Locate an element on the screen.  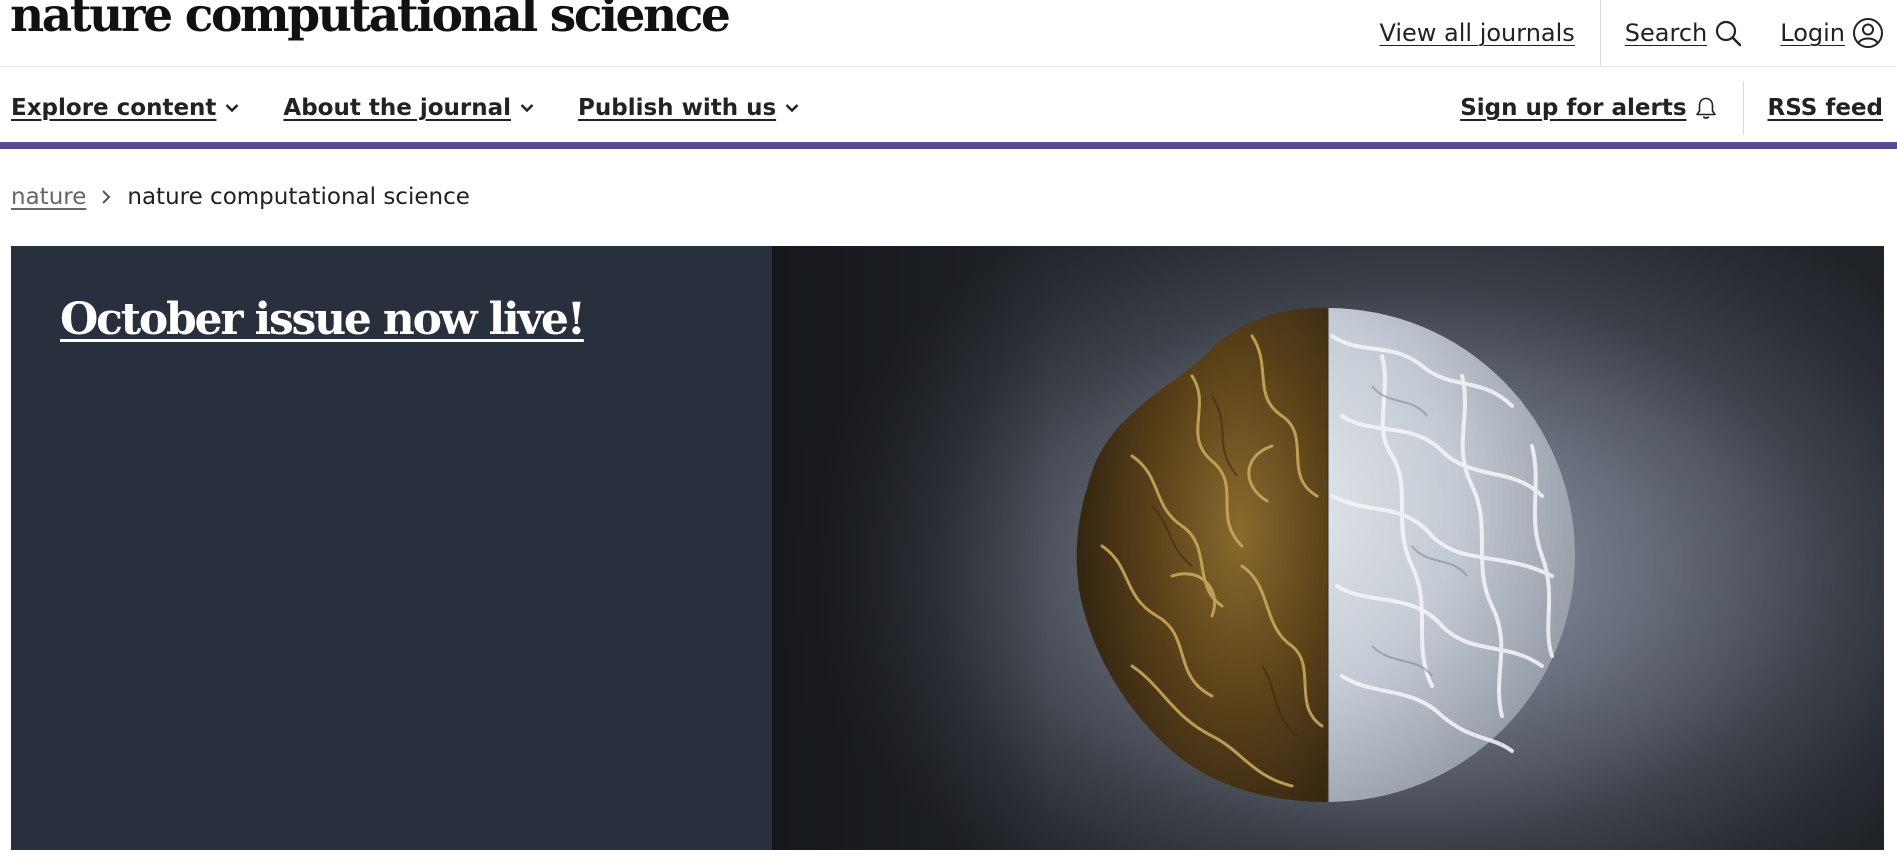
chevron-right-icon is located at coordinates (106, 197).